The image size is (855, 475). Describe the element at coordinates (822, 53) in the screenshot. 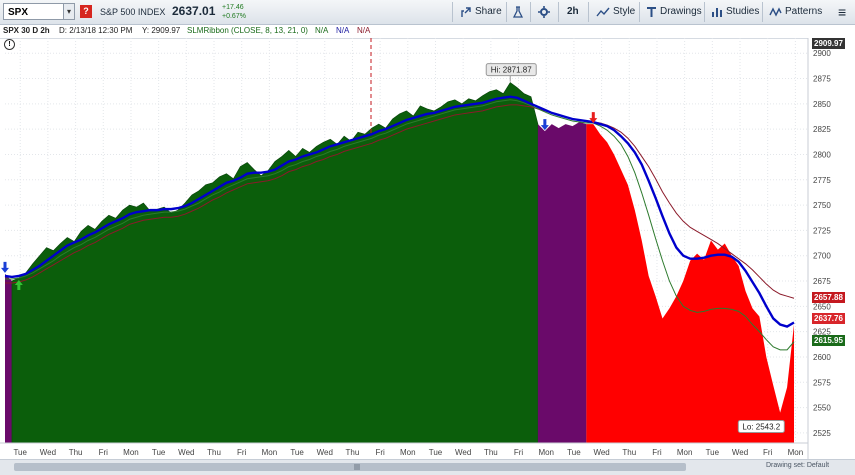

I see `y-tick-label: 2900` at that location.